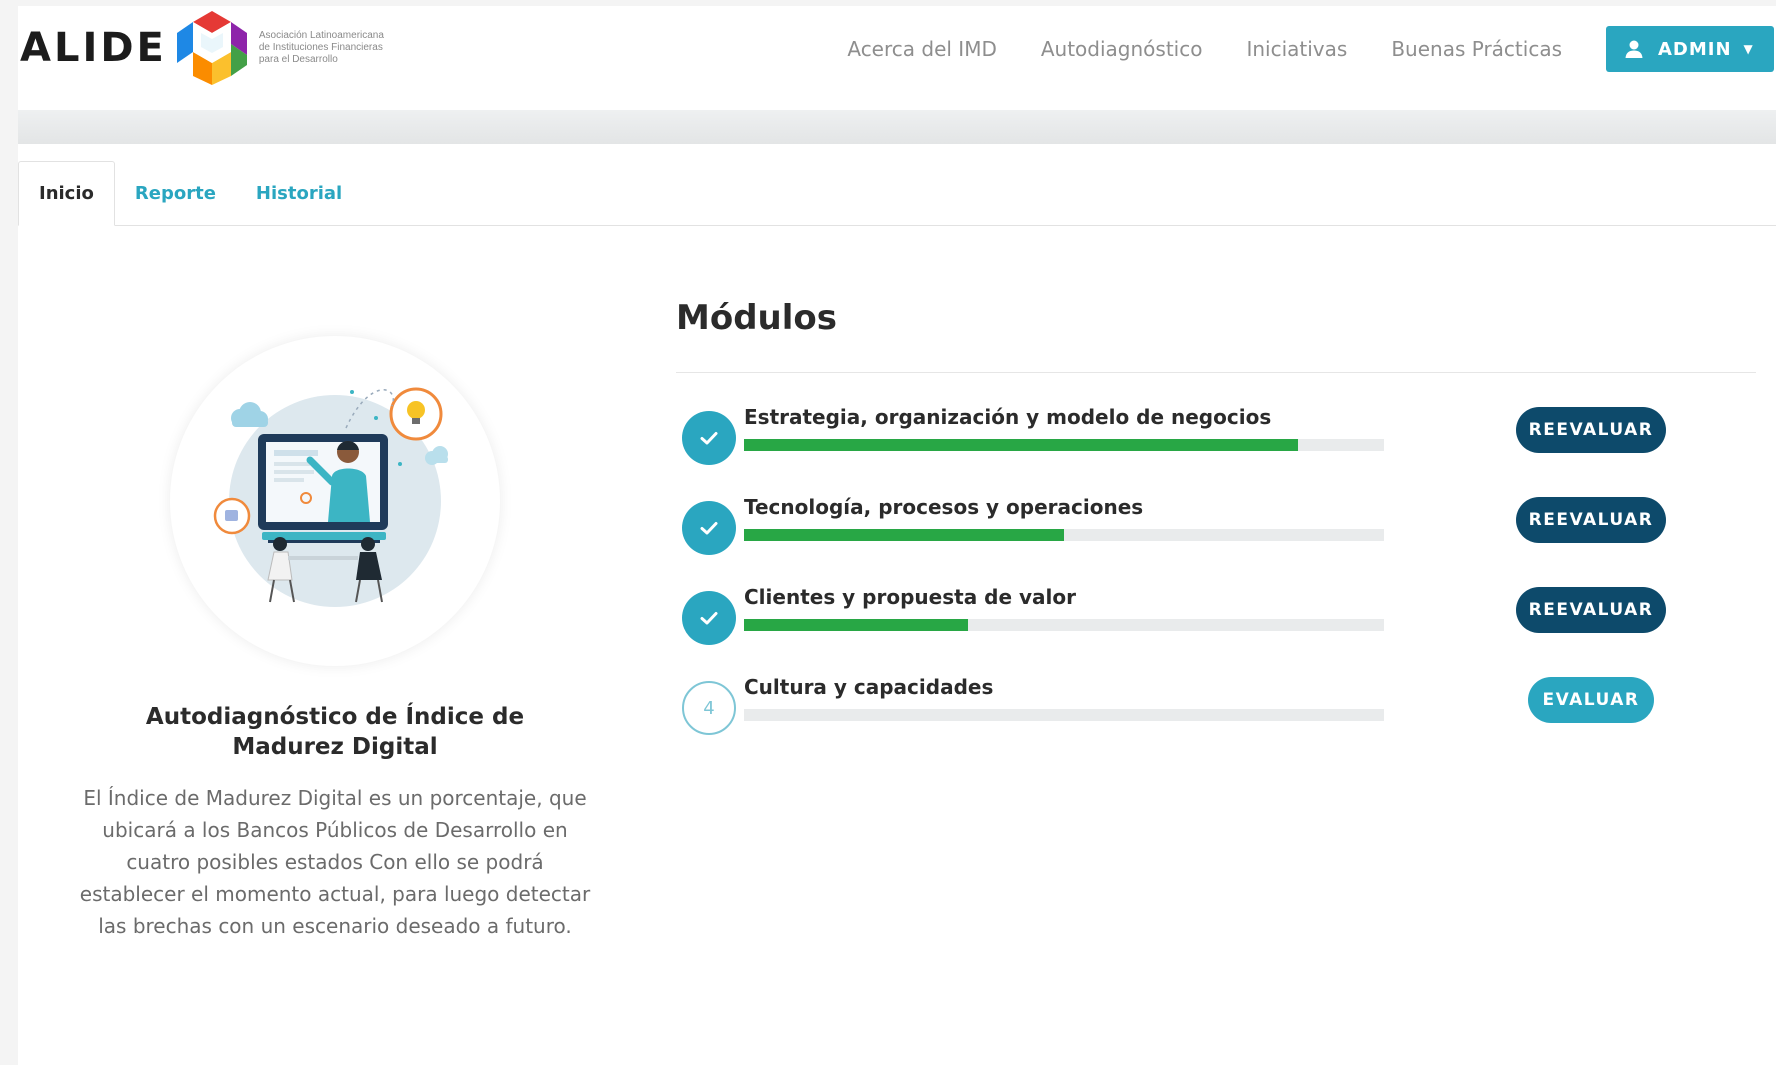 Image resolution: width=1776 pixels, height=1065 pixels. Describe the element at coordinates (869, 687) in the screenshot. I see `module-name: Cultura y capacidades` at that location.